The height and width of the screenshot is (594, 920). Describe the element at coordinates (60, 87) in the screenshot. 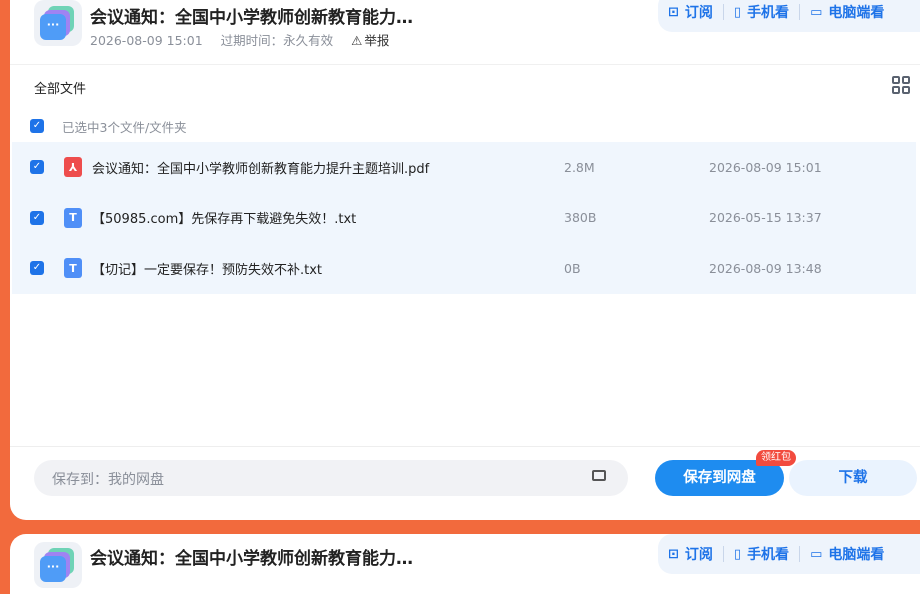

I see `all-files-label: 全部文件` at that location.